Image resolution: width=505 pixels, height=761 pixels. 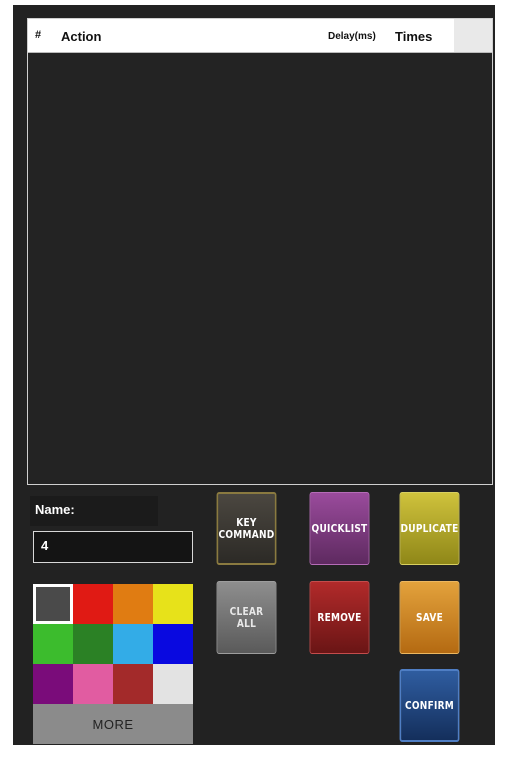 What do you see at coordinates (473, 35) in the screenshot?
I see `column-header-filler` at bounding box center [473, 35].